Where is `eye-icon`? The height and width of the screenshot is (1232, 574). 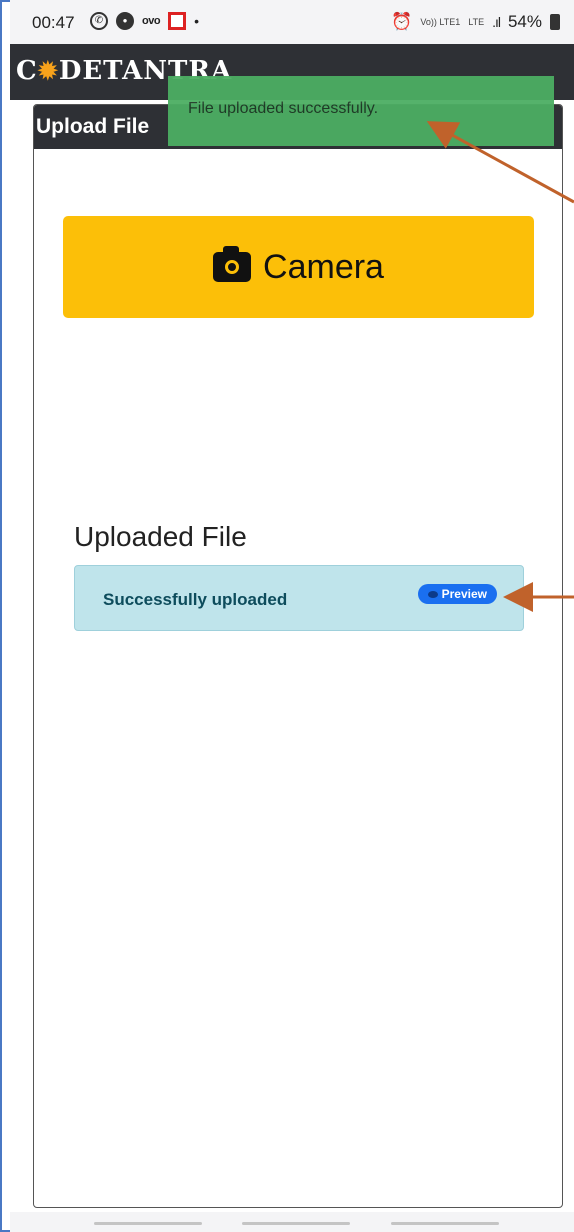
eye-icon is located at coordinates (432, 594).